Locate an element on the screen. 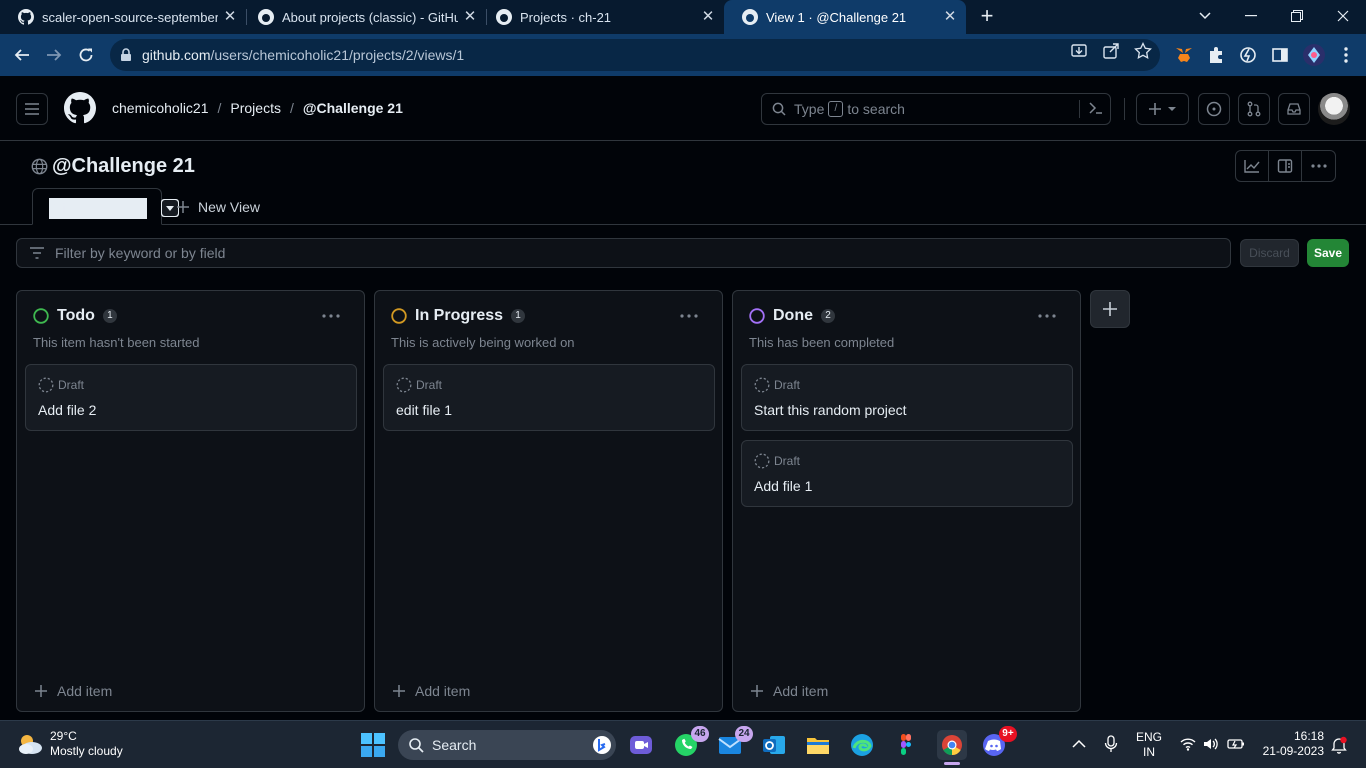 This screenshot has width=1366, height=768. global-search-input: Type / to search is located at coordinates (936, 109).